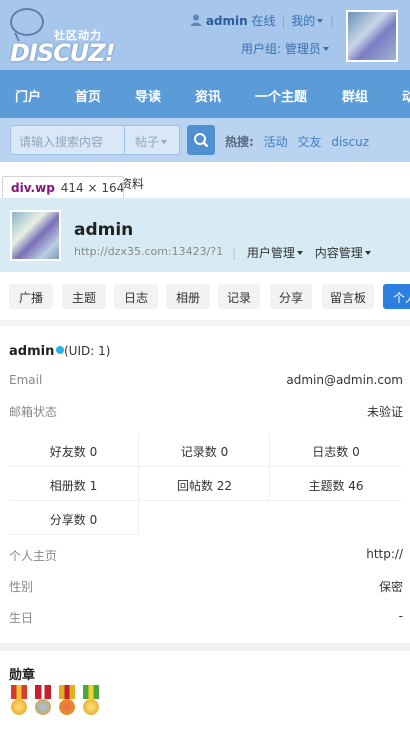 This screenshot has height=730, width=410. Describe the element at coordinates (206, 619) in the screenshot. I see `info-row-birthday: 生日 -` at that location.